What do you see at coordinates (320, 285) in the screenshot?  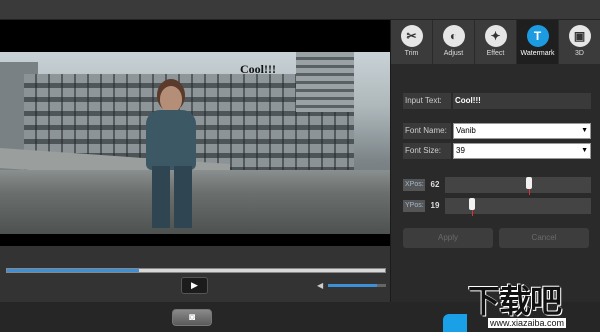 I see `speaker-icon: ◀` at bounding box center [320, 285].